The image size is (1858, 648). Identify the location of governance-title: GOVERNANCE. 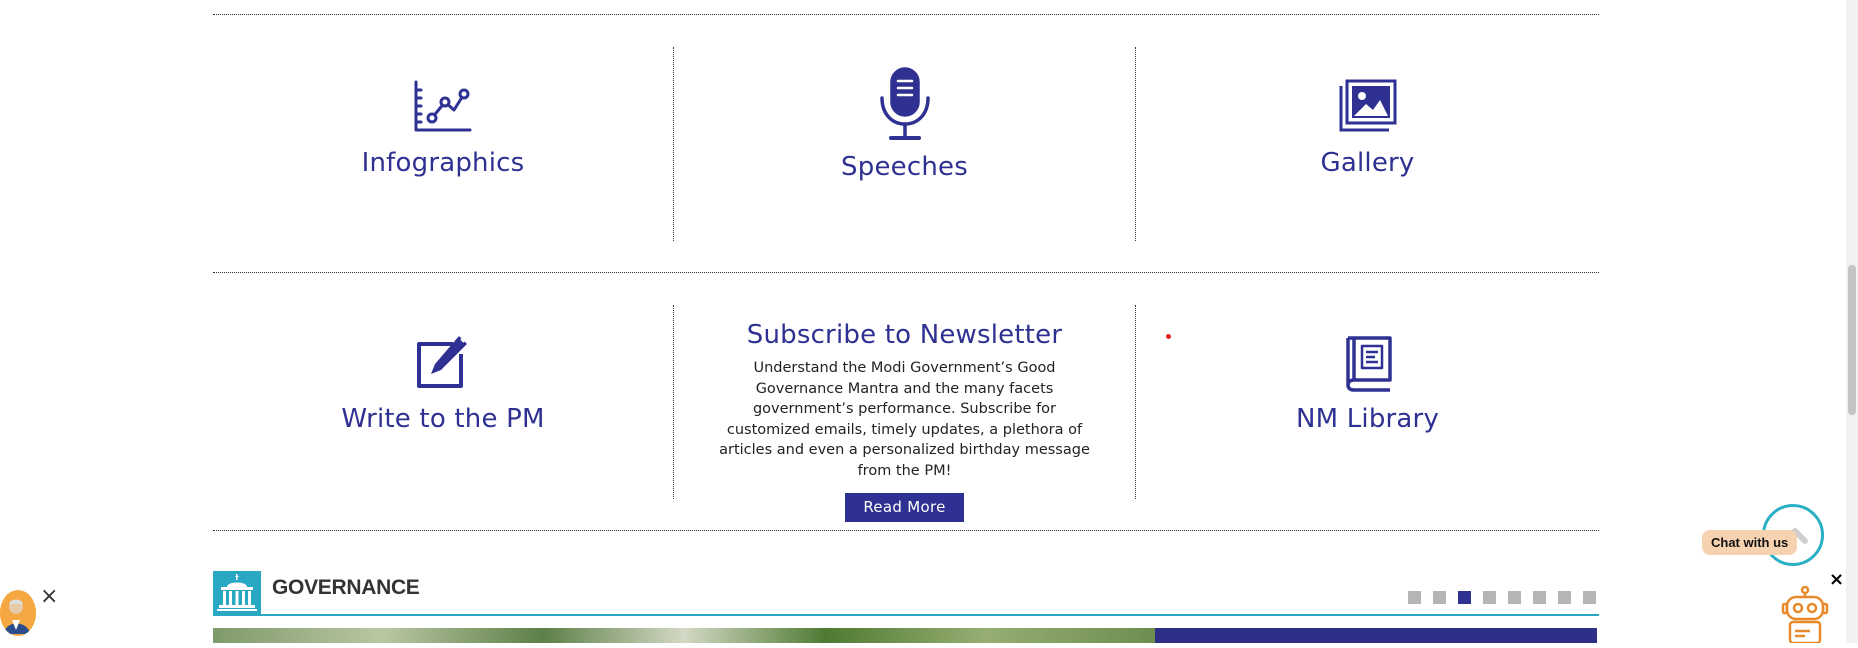
(346, 587).